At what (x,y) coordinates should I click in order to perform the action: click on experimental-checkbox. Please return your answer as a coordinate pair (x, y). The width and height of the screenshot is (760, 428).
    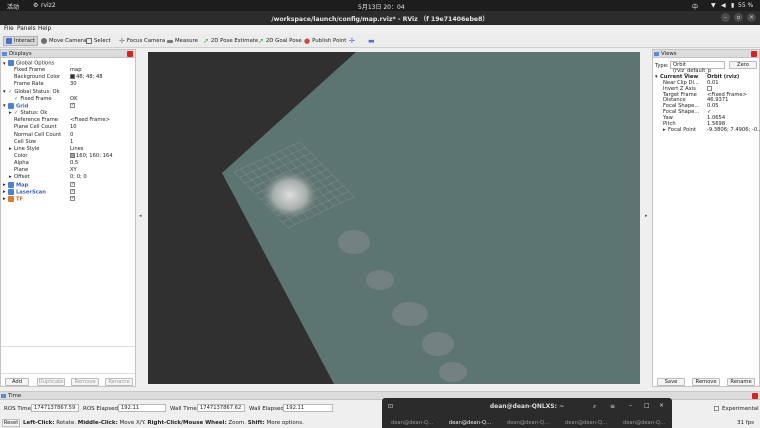
    Looking at the image, I should click on (717, 409).